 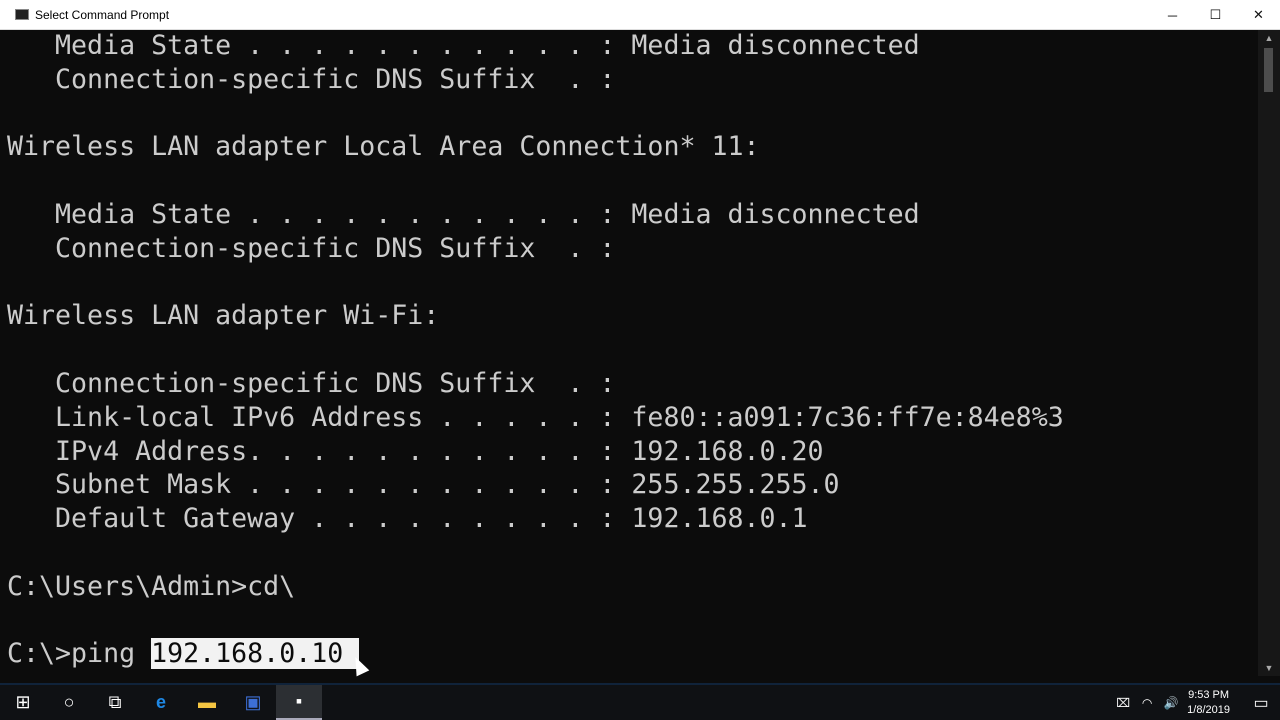 What do you see at coordinates (161, 702) in the screenshot?
I see `edge-icon: e` at bounding box center [161, 702].